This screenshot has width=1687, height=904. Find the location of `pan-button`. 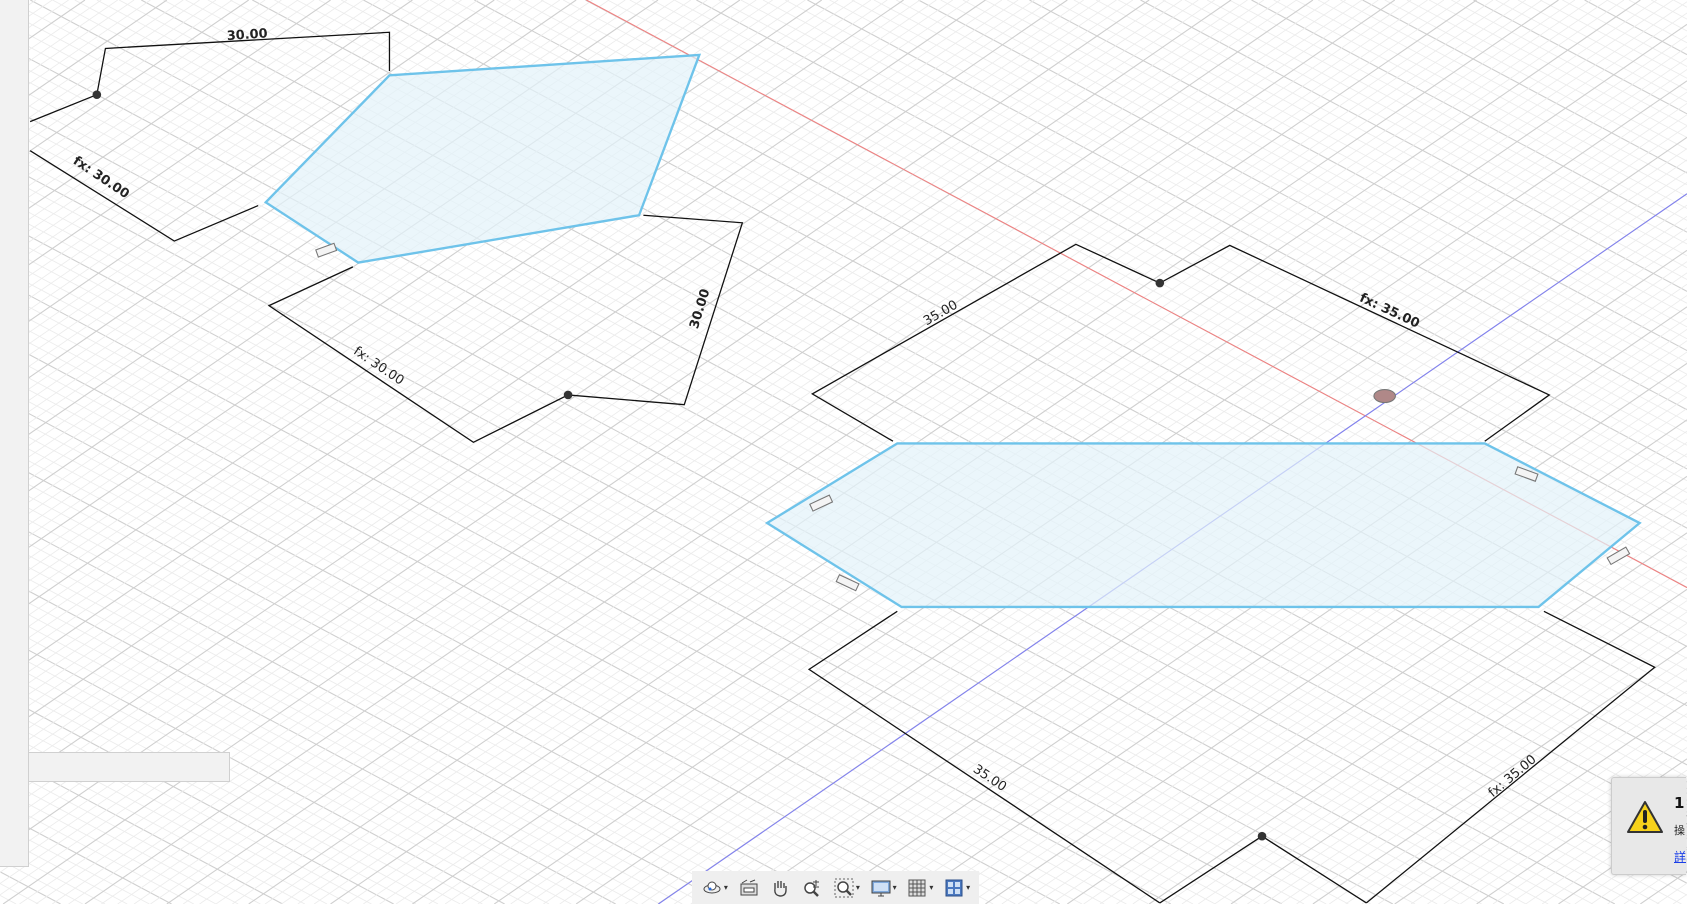

pan-button is located at coordinates (780, 888).